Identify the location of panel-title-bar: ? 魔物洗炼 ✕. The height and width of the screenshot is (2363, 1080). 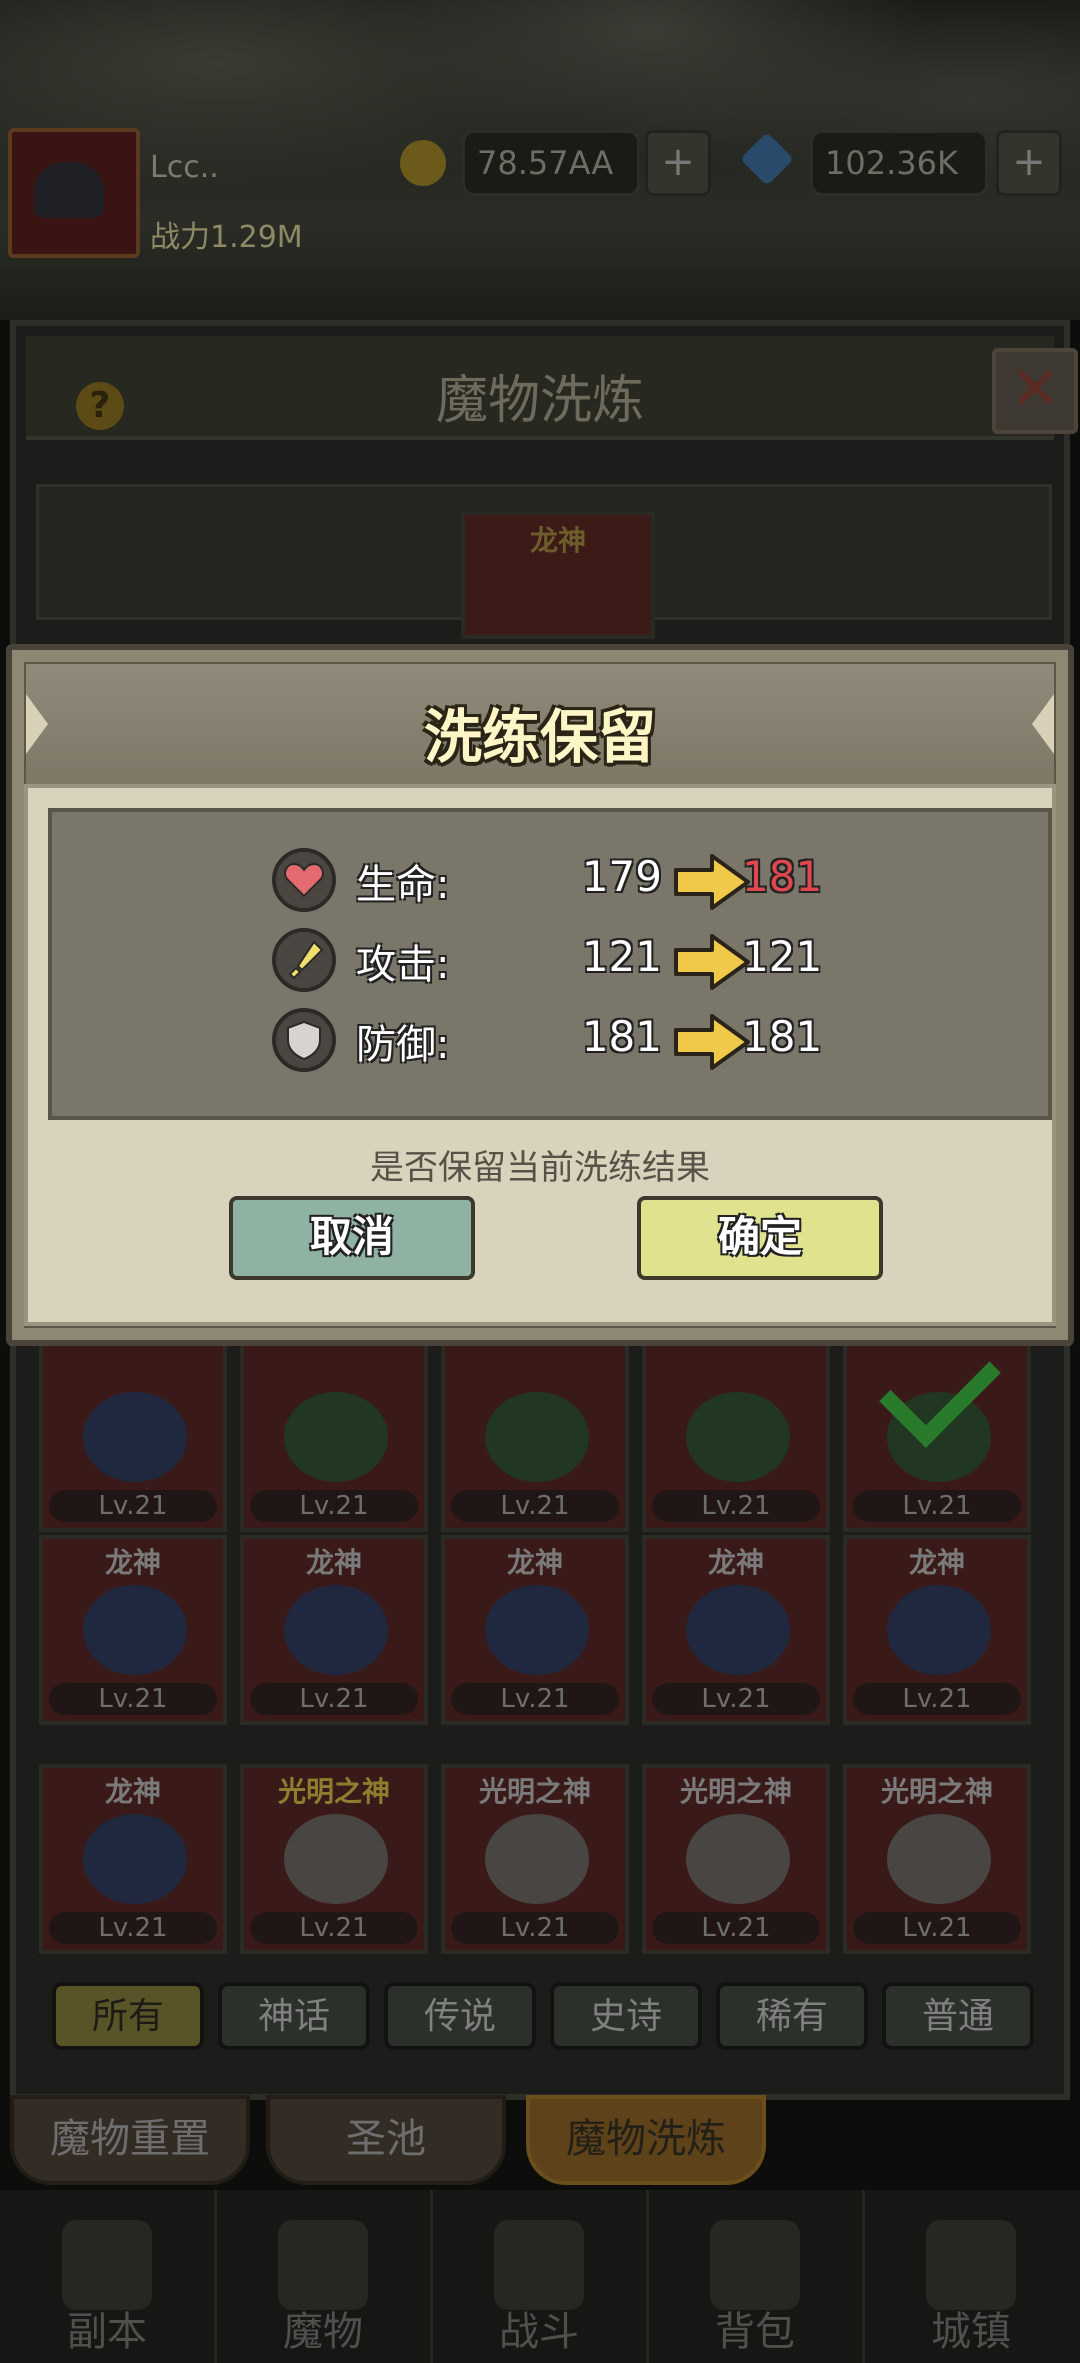
(552, 388).